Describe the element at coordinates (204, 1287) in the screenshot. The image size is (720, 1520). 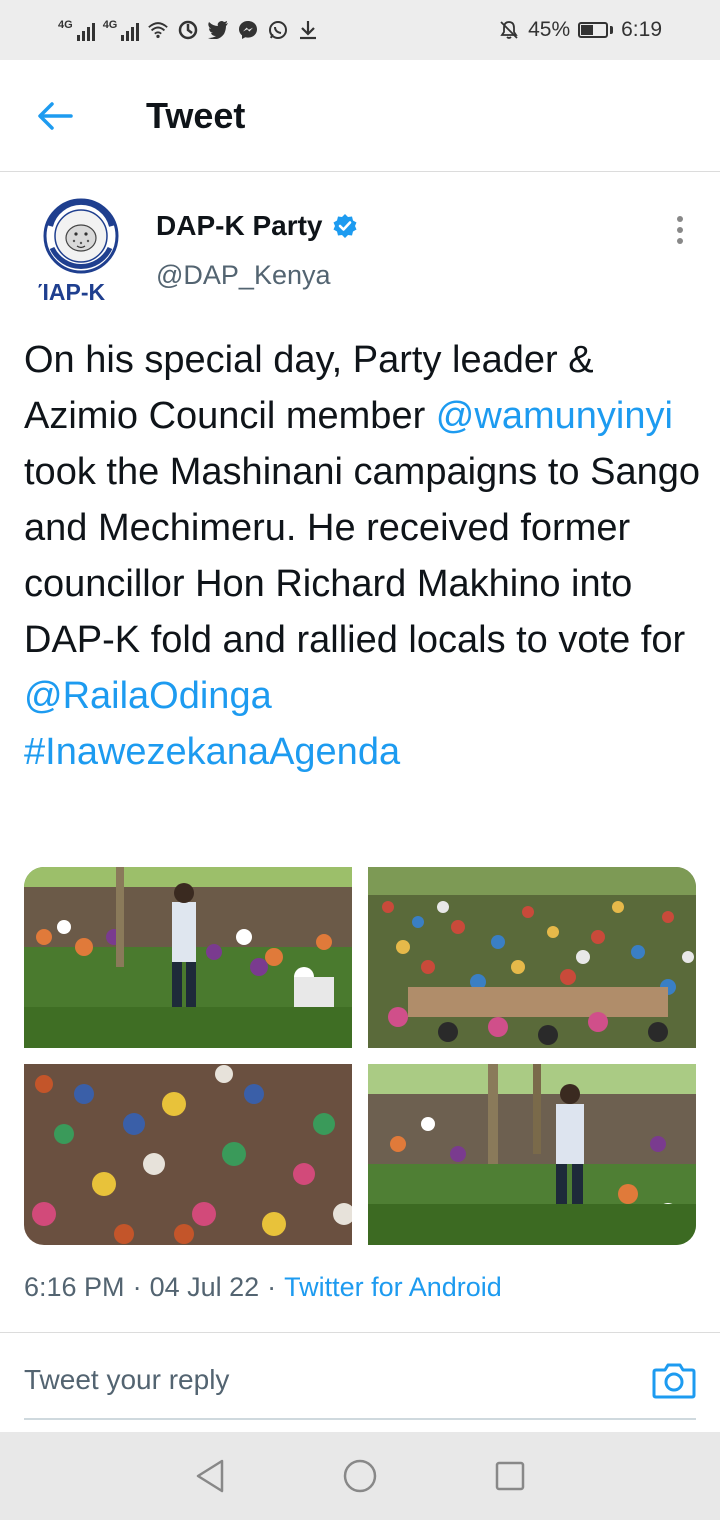
I see `tweet-date: 04 Jul 22` at that location.